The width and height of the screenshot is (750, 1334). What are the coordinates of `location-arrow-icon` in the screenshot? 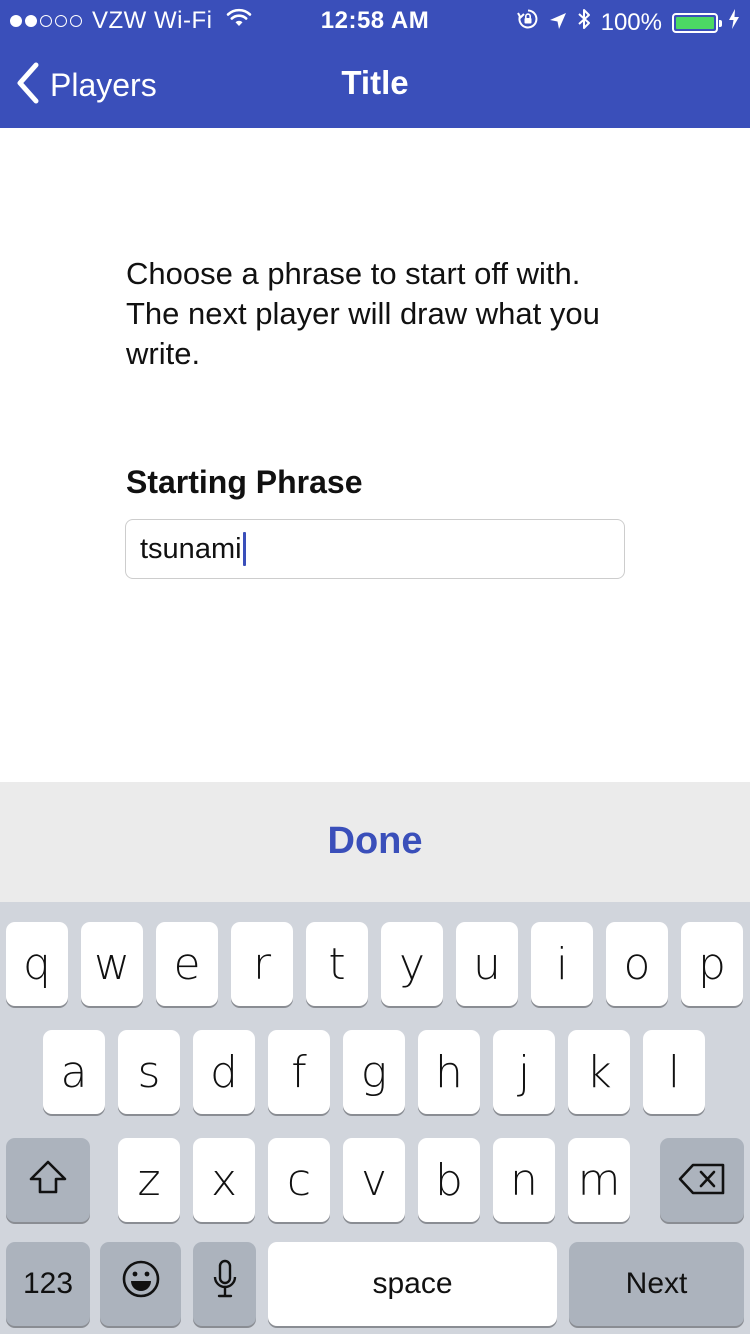 It's located at (558, 23).